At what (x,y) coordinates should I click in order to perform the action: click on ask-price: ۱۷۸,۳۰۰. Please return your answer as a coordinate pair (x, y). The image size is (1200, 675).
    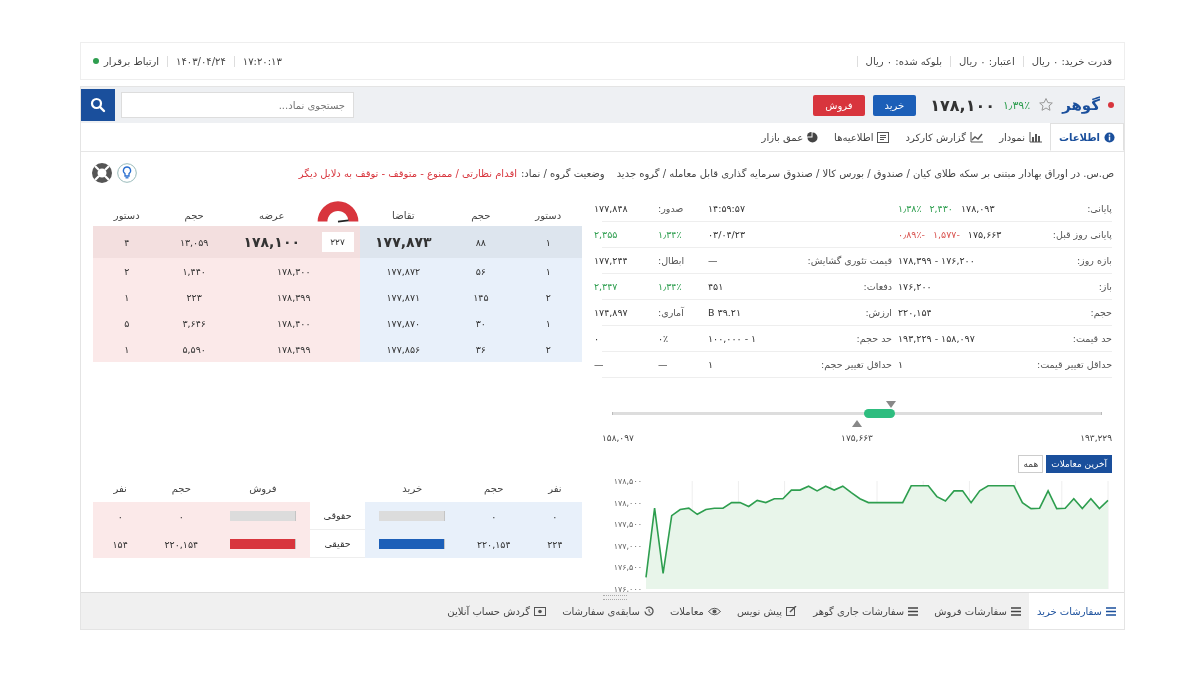
    Looking at the image, I should click on (293, 271).